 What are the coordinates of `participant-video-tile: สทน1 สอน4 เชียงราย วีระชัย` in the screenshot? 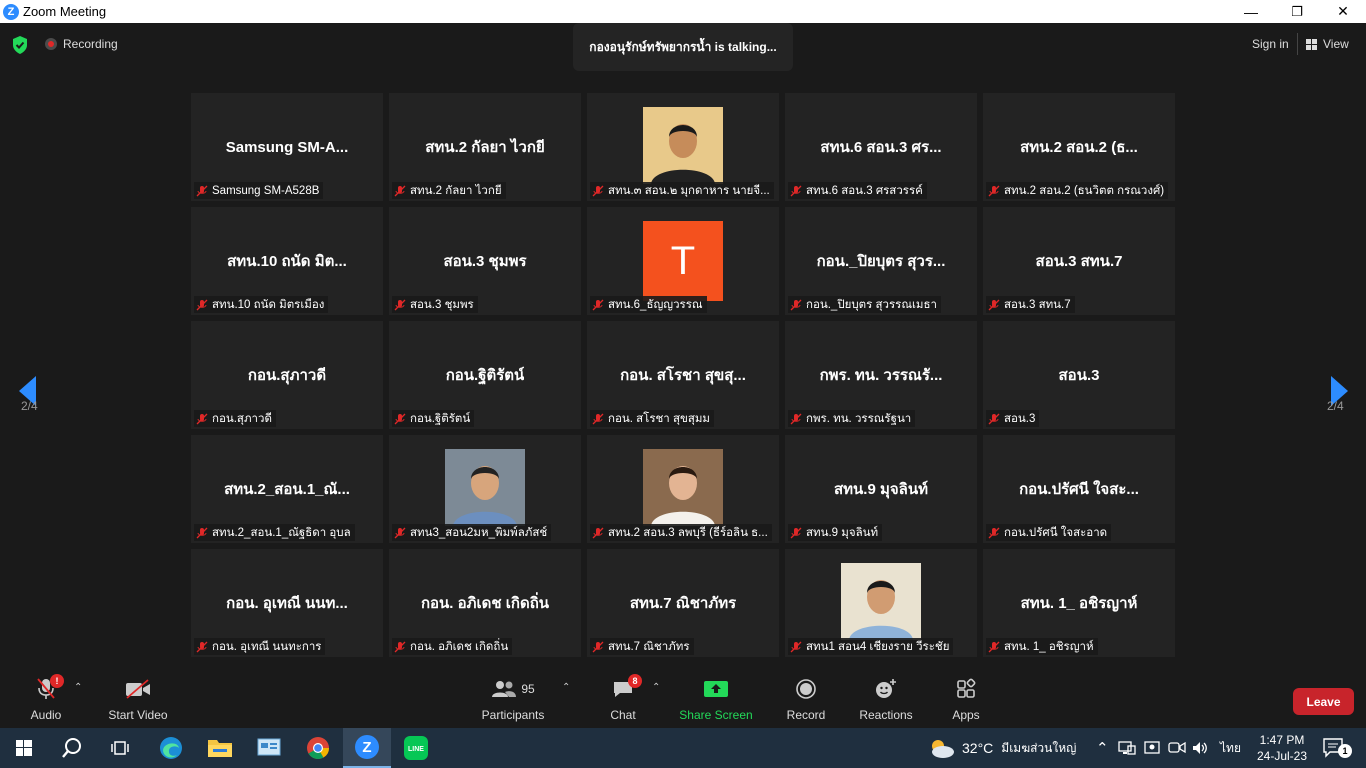 It's located at (881, 603).